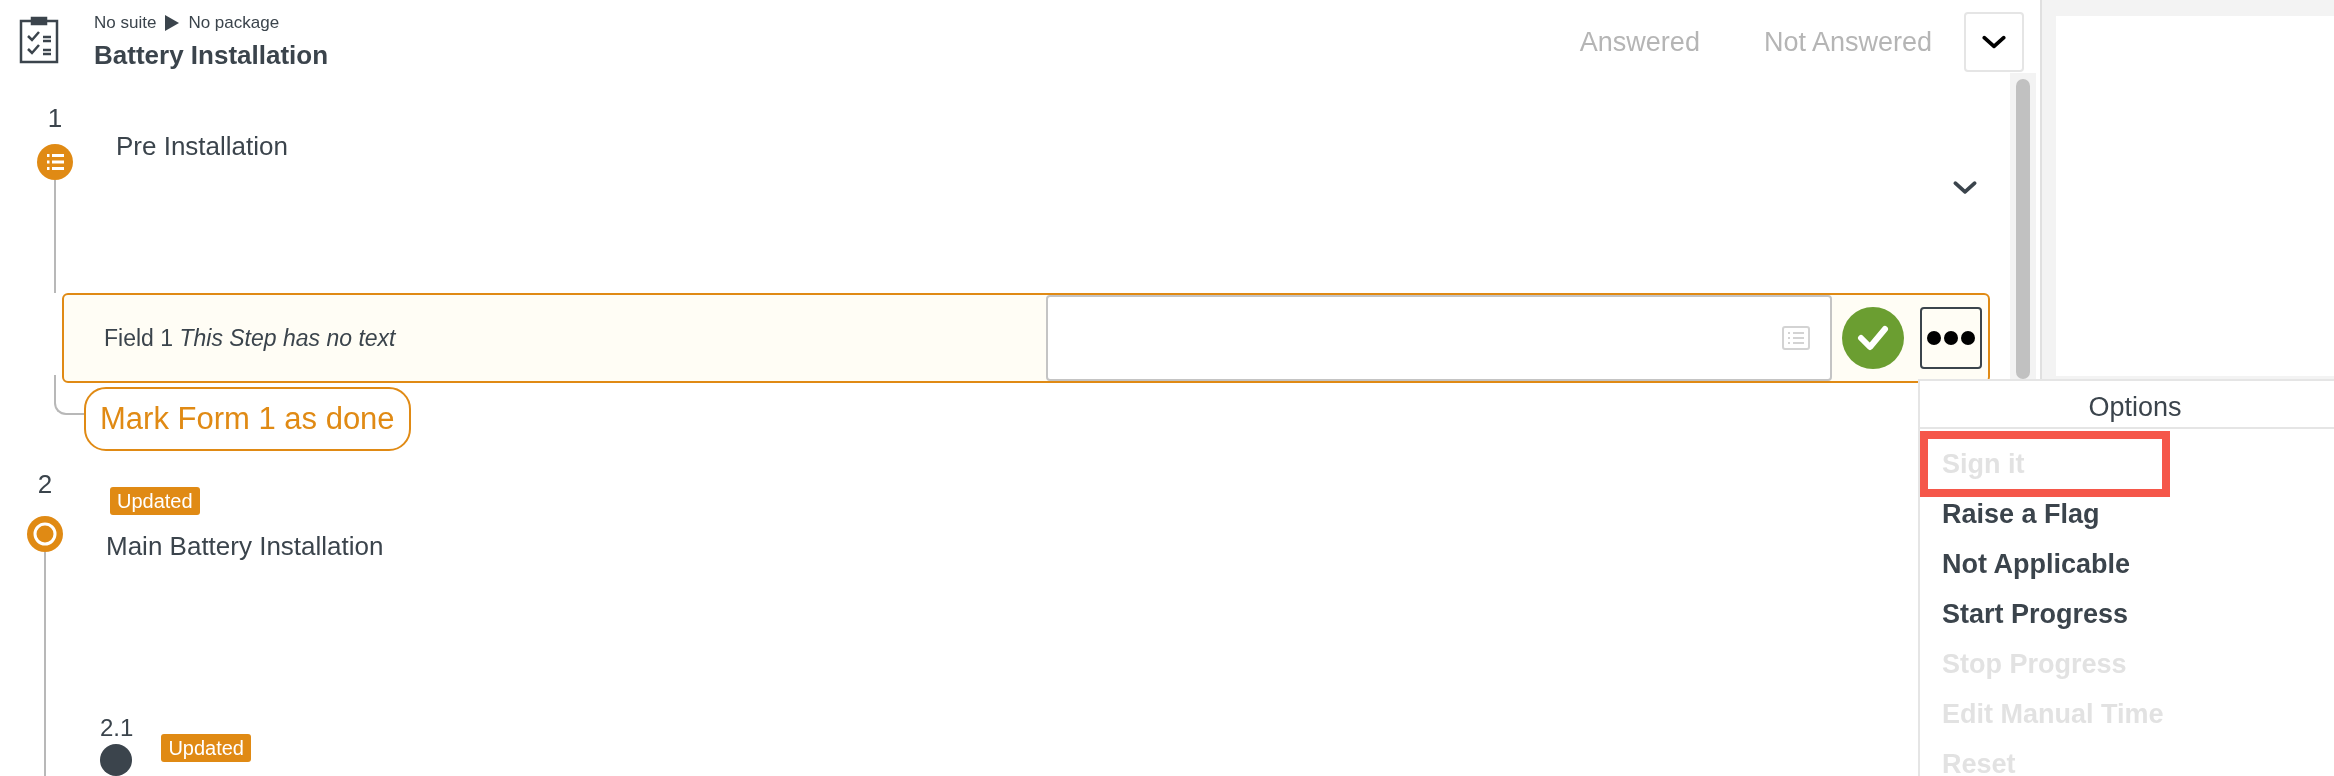 This screenshot has width=2334, height=776. I want to click on ellipsis-icon, so click(1951, 338).